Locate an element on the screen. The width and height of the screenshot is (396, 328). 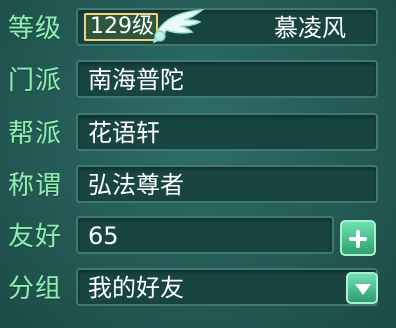
title-row: 称谓 弘法尊者 is located at coordinates (198, 185).